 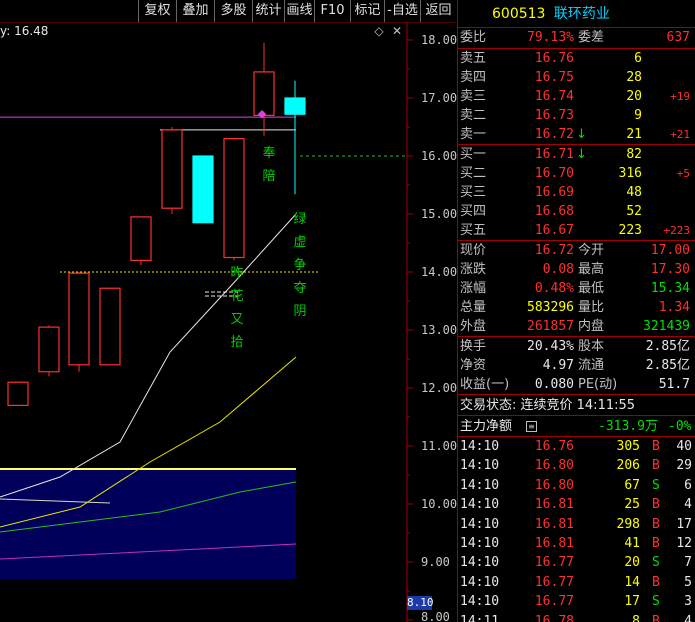 I want to click on tick-count: 12, so click(x=684, y=543).